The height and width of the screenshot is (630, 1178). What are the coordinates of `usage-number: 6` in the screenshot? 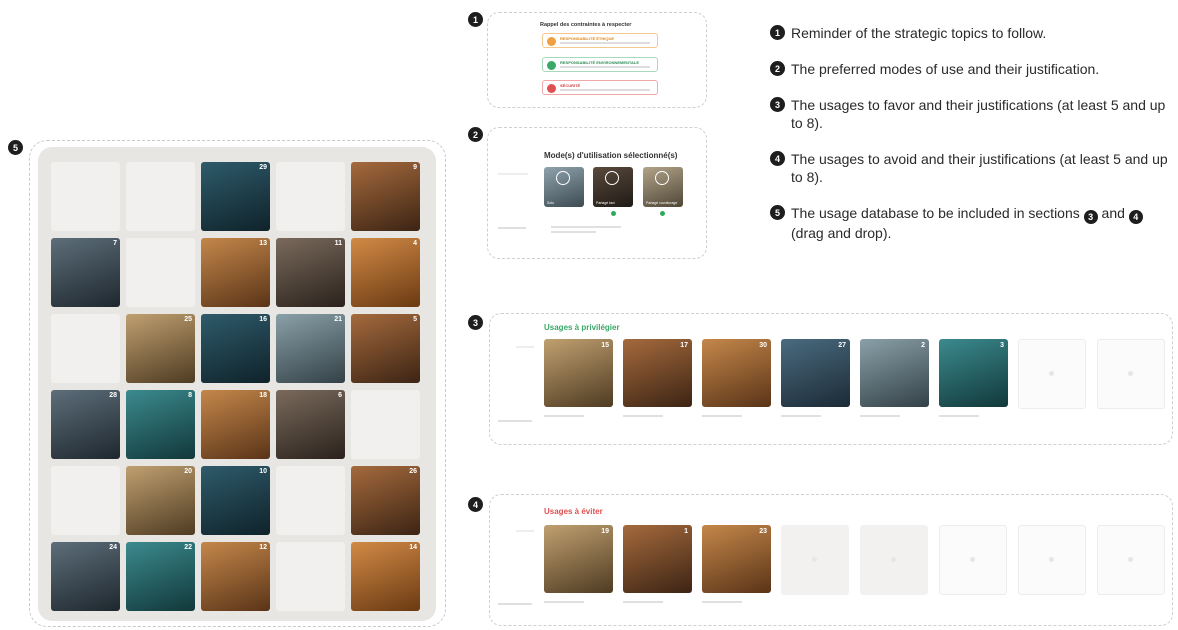 It's located at (340, 395).